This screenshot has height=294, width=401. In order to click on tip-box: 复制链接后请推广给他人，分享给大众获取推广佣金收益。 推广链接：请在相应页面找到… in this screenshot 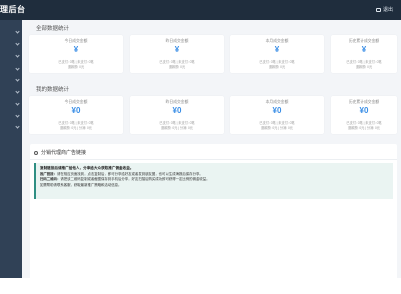, I will do `click(213, 181)`.